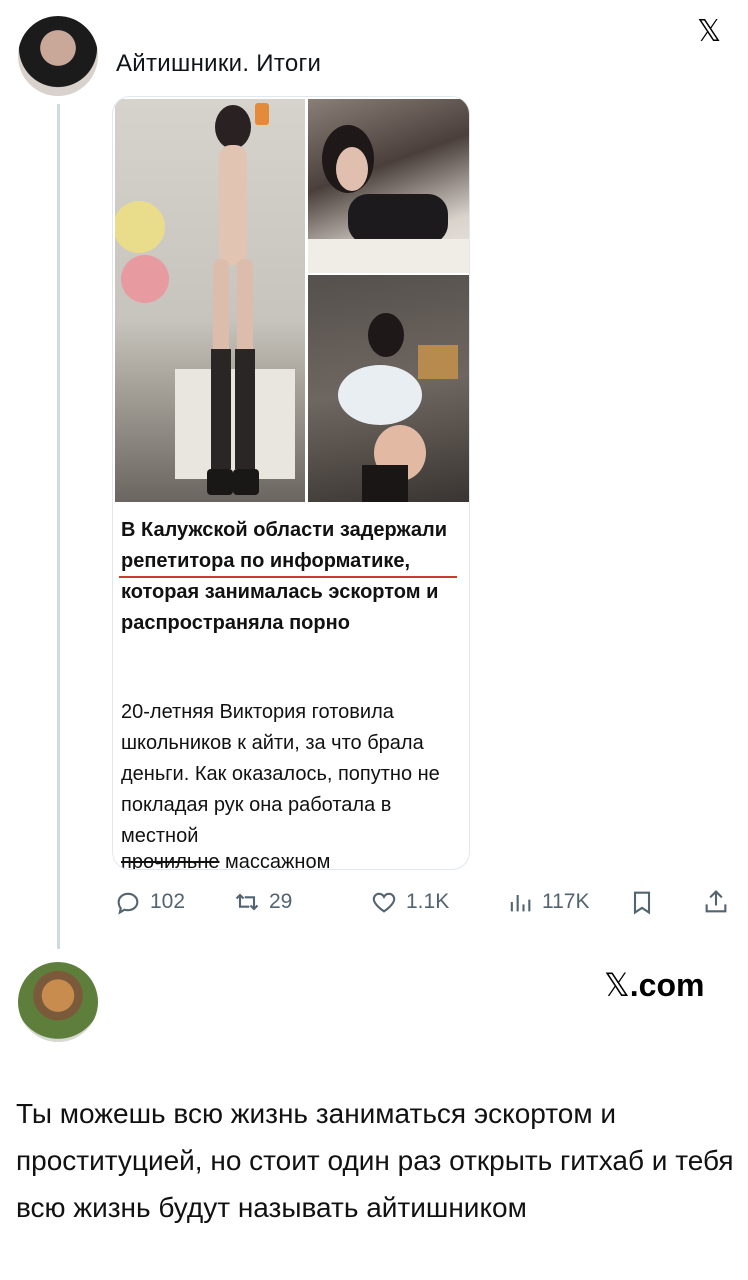  What do you see at coordinates (247, 902) in the screenshot?
I see `retweet-icon` at bounding box center [247, 902].